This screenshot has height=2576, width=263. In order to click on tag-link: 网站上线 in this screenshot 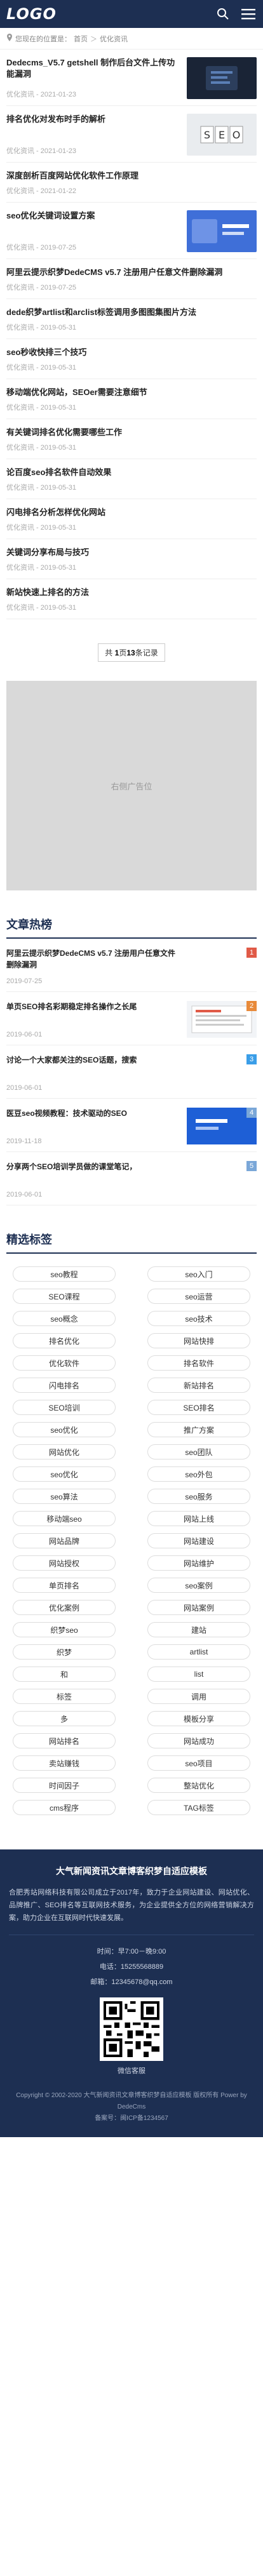, I will do `click(198, 1518)`.